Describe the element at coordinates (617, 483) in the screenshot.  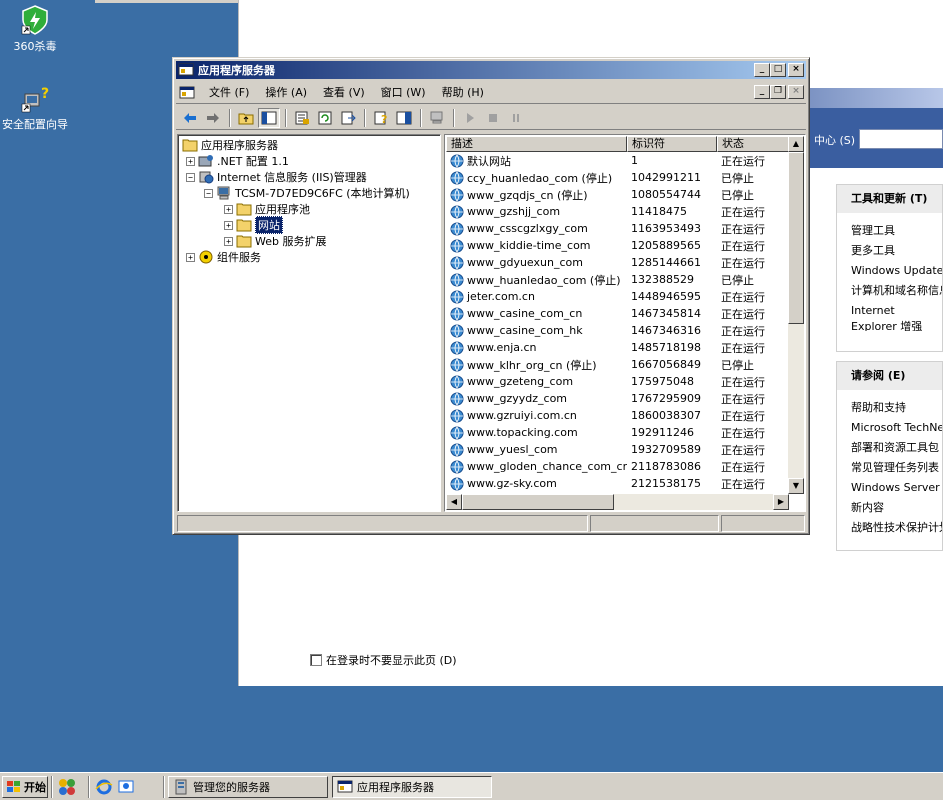
I see `list-item: www.gz-sky.com 2121538175 正在运行` at that location.